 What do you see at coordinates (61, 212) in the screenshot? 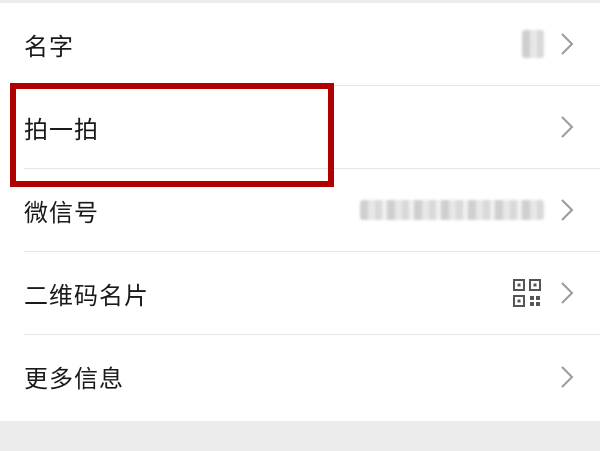
I see `row-label-wechat-id: 微信号` at bounding box center [61, 212].